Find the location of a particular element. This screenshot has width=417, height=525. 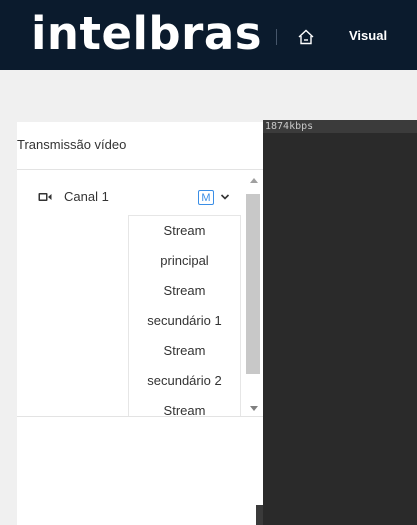

scrollbar-thumb is located at coordinates (253, 284).